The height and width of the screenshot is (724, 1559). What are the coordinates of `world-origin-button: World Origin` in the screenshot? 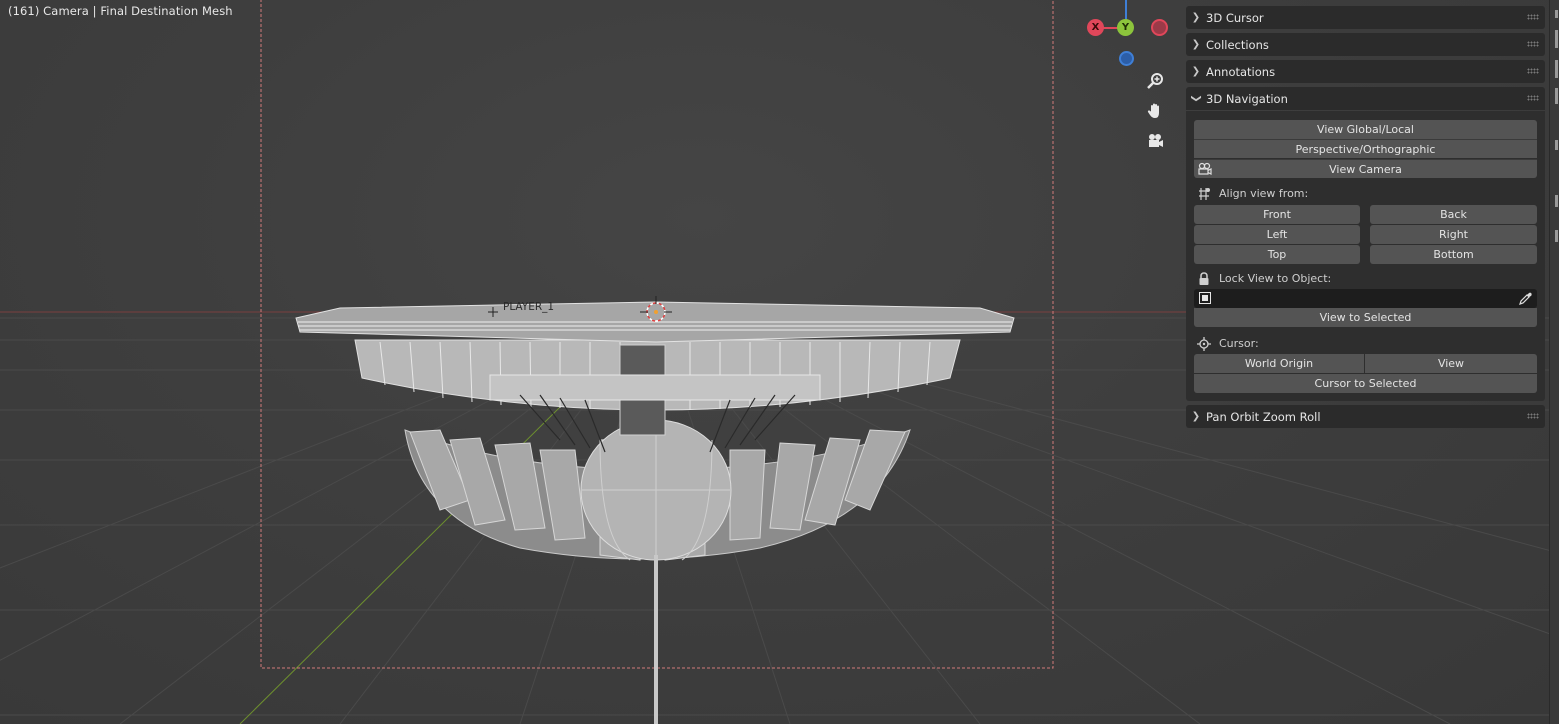 It's located at (1279, 363).